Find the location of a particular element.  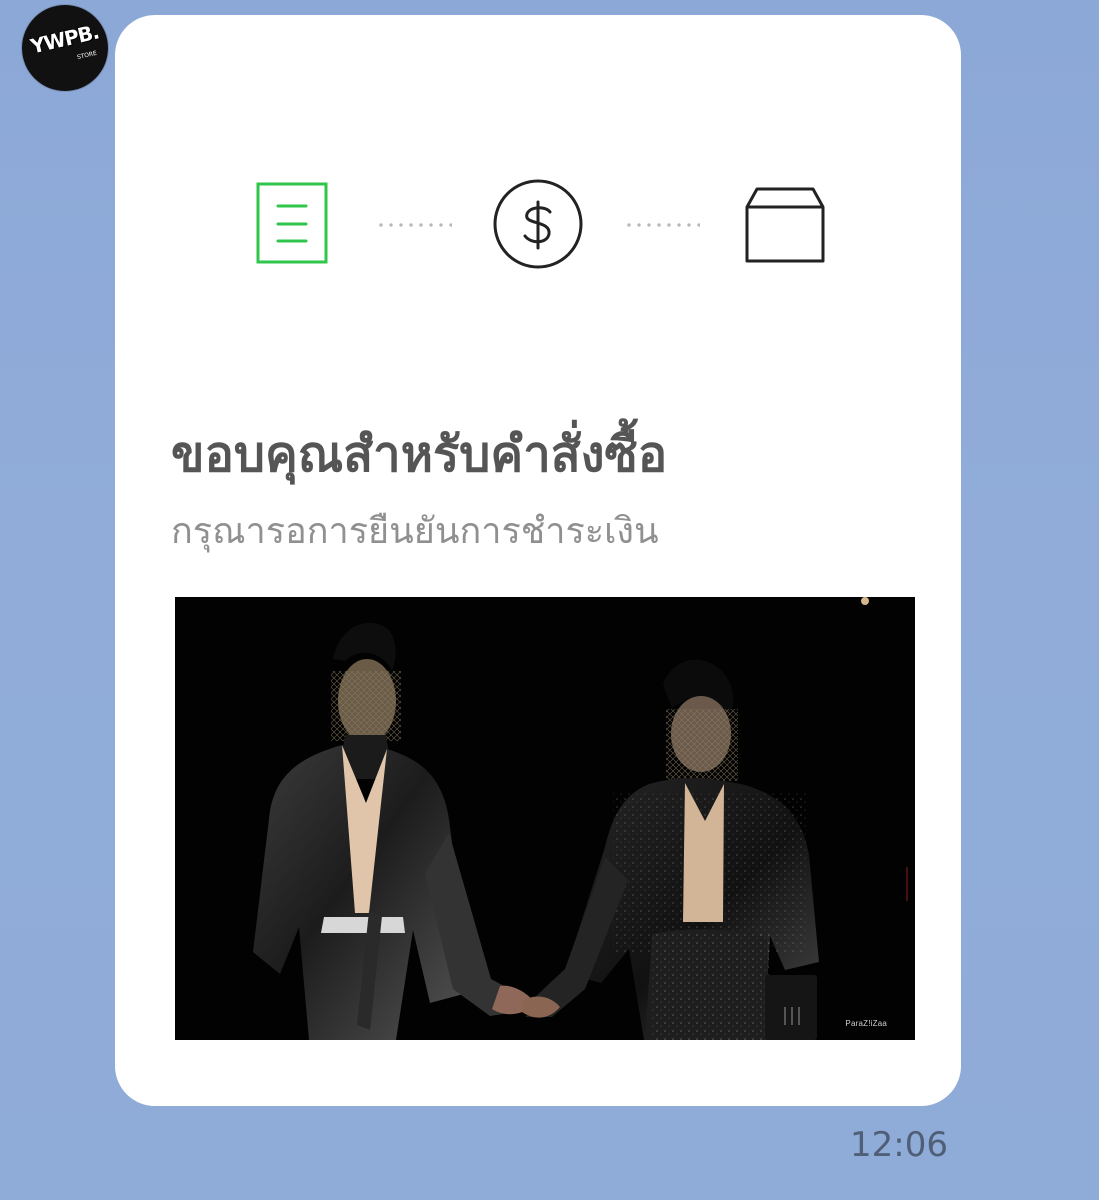

avatar-logo-subtext: STORE is located at coordinates (87, 55).